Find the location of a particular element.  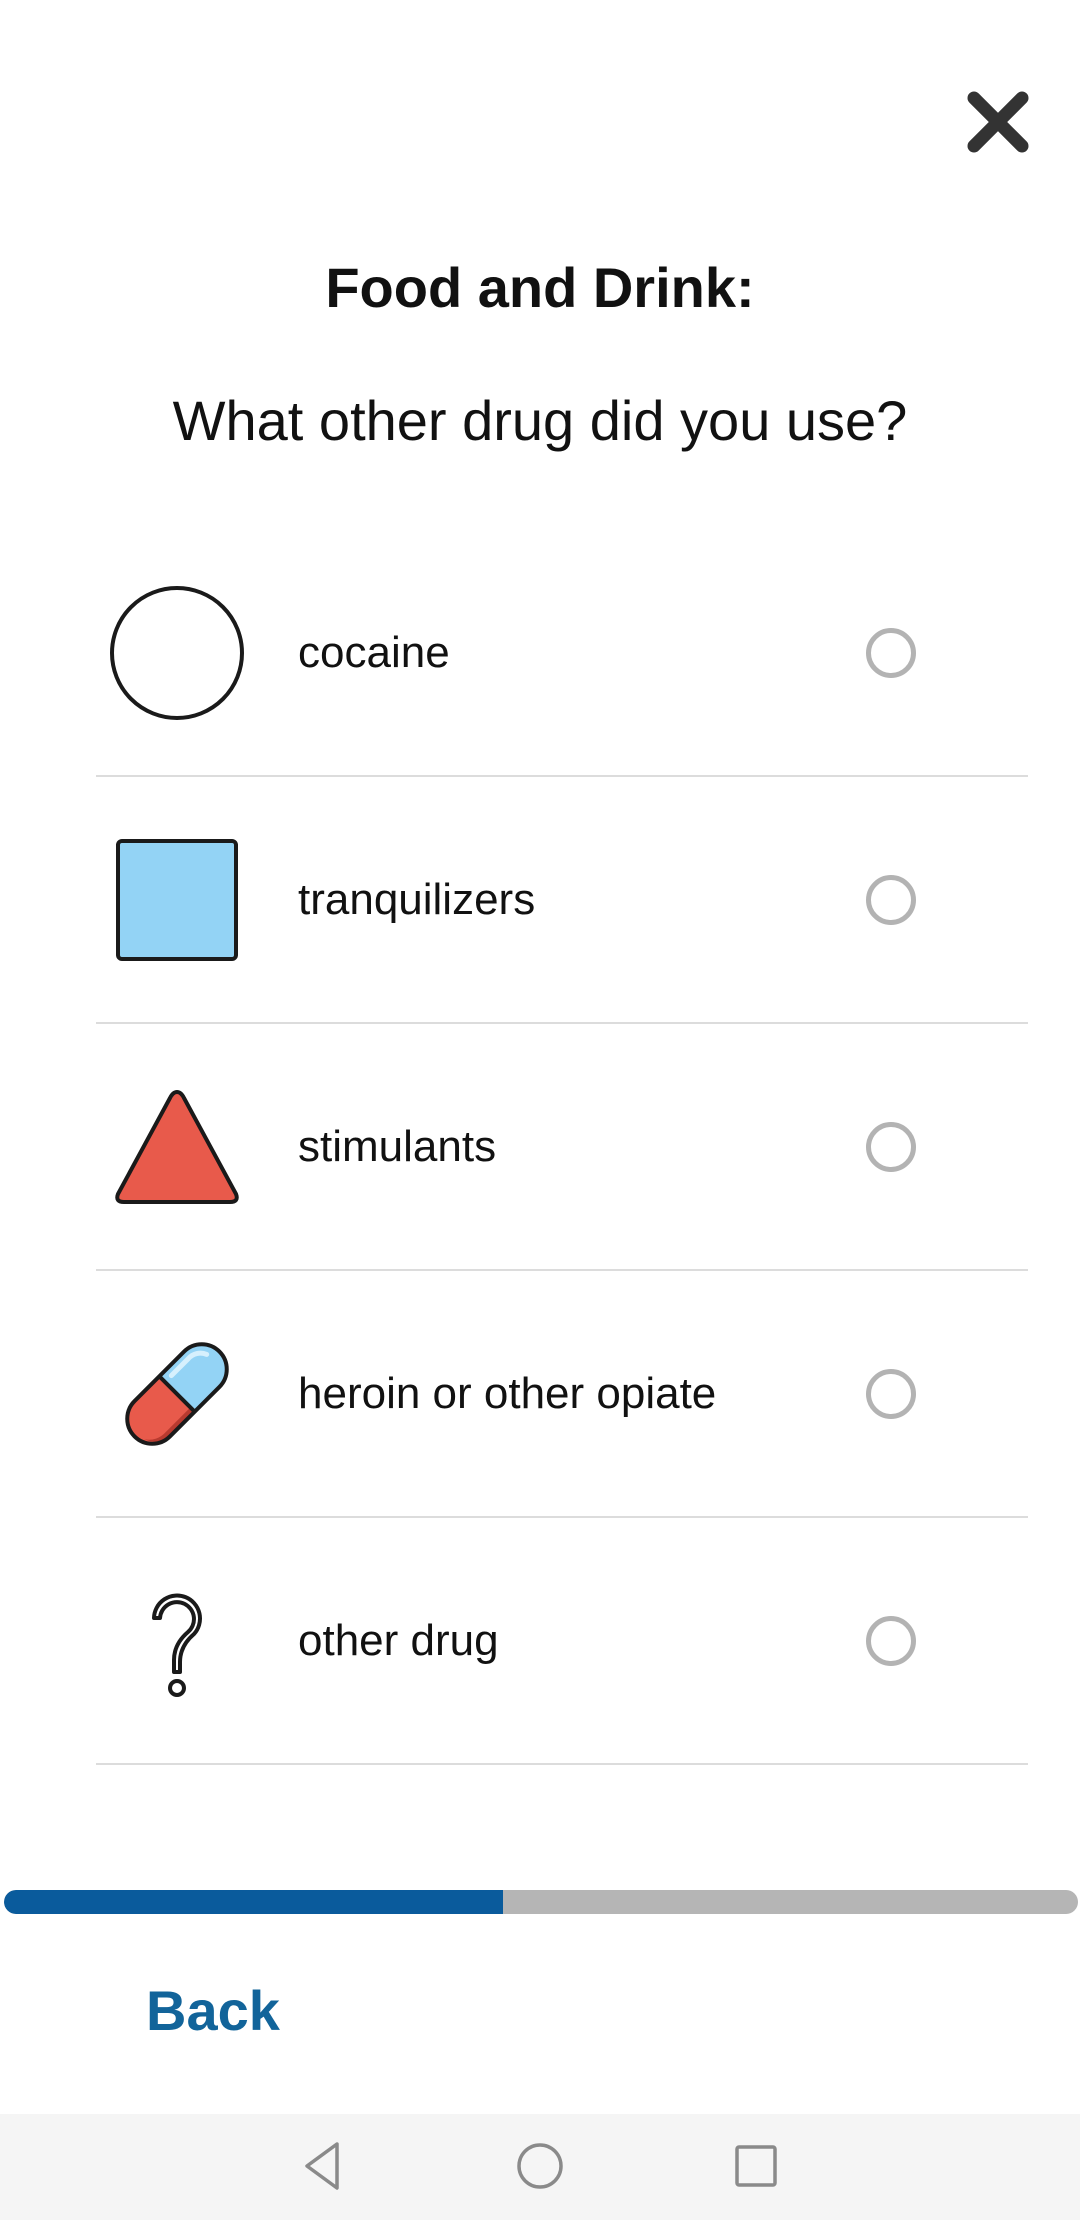

back-button: Back is located at coordinates (213, 2010).